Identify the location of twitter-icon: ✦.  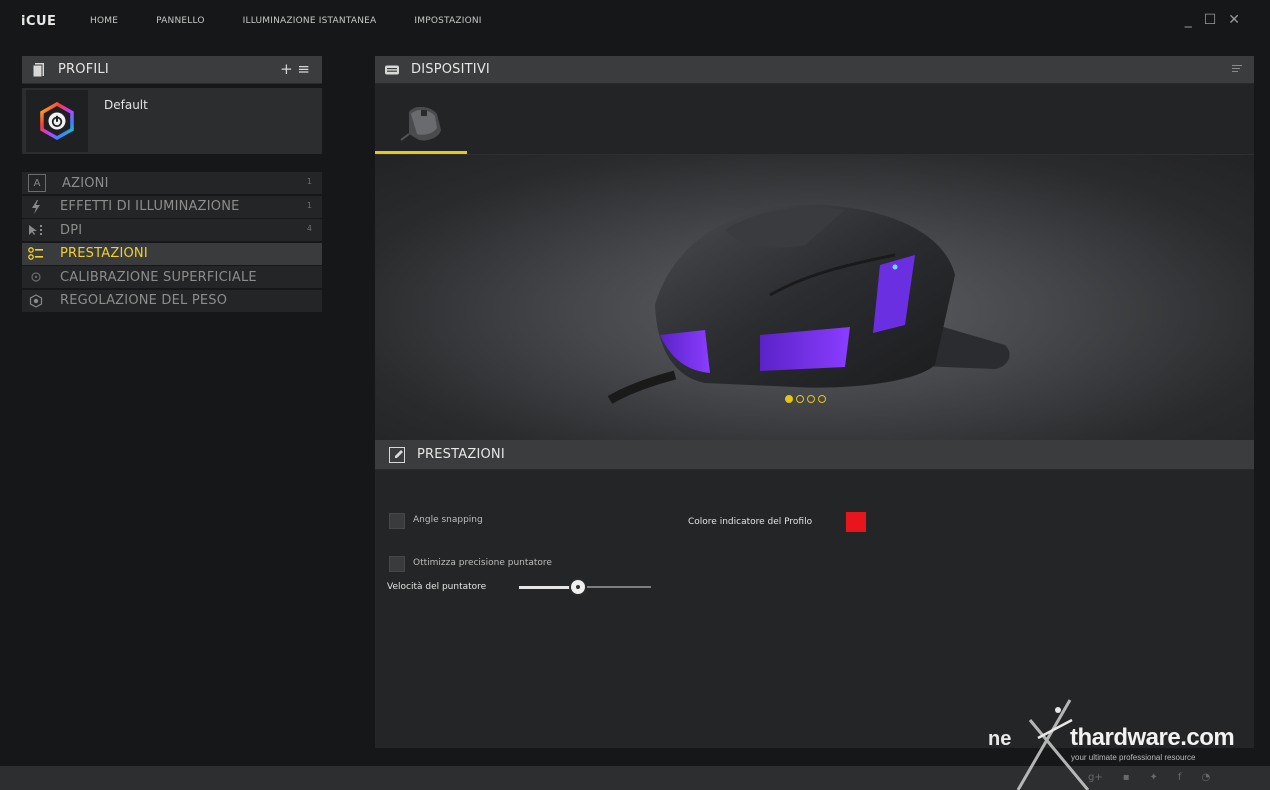
(1153, 777).